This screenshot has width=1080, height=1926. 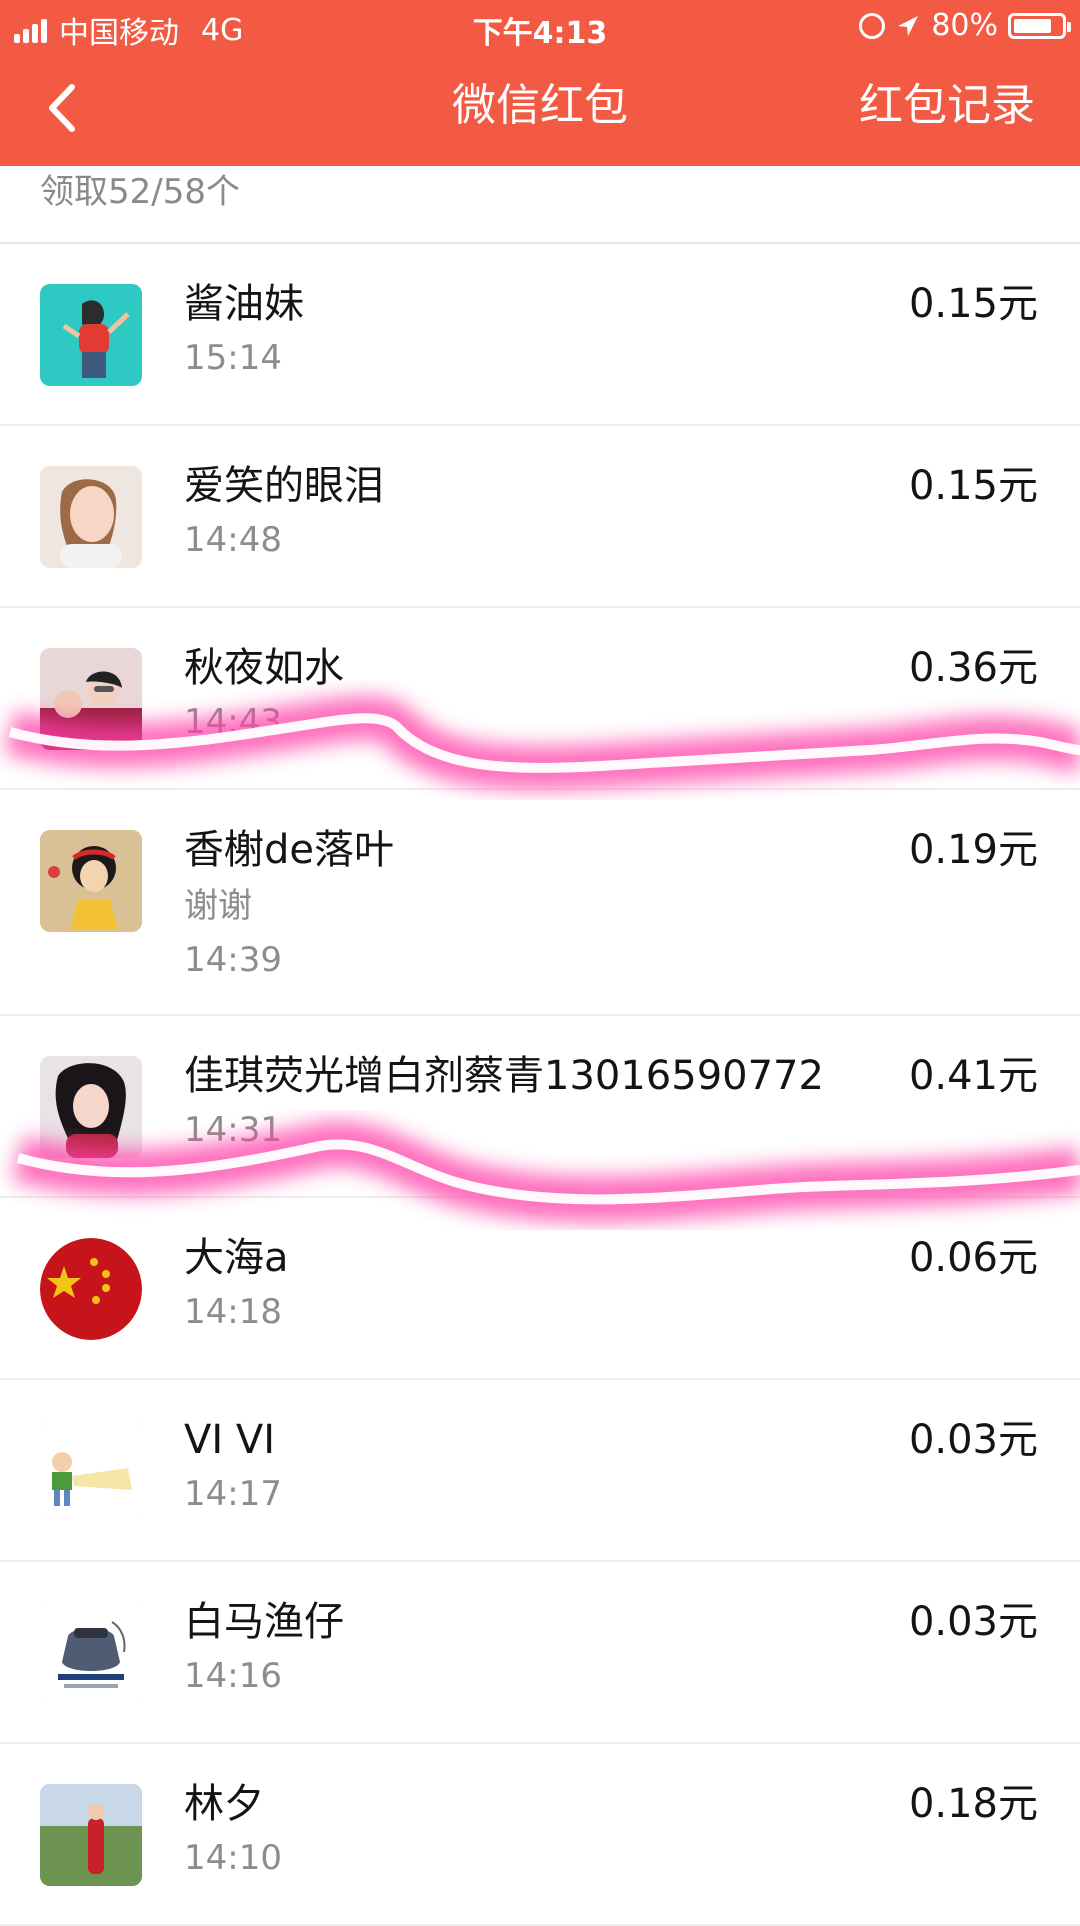 I want to click on battery-label: 80%, so click(x=964, y=25).